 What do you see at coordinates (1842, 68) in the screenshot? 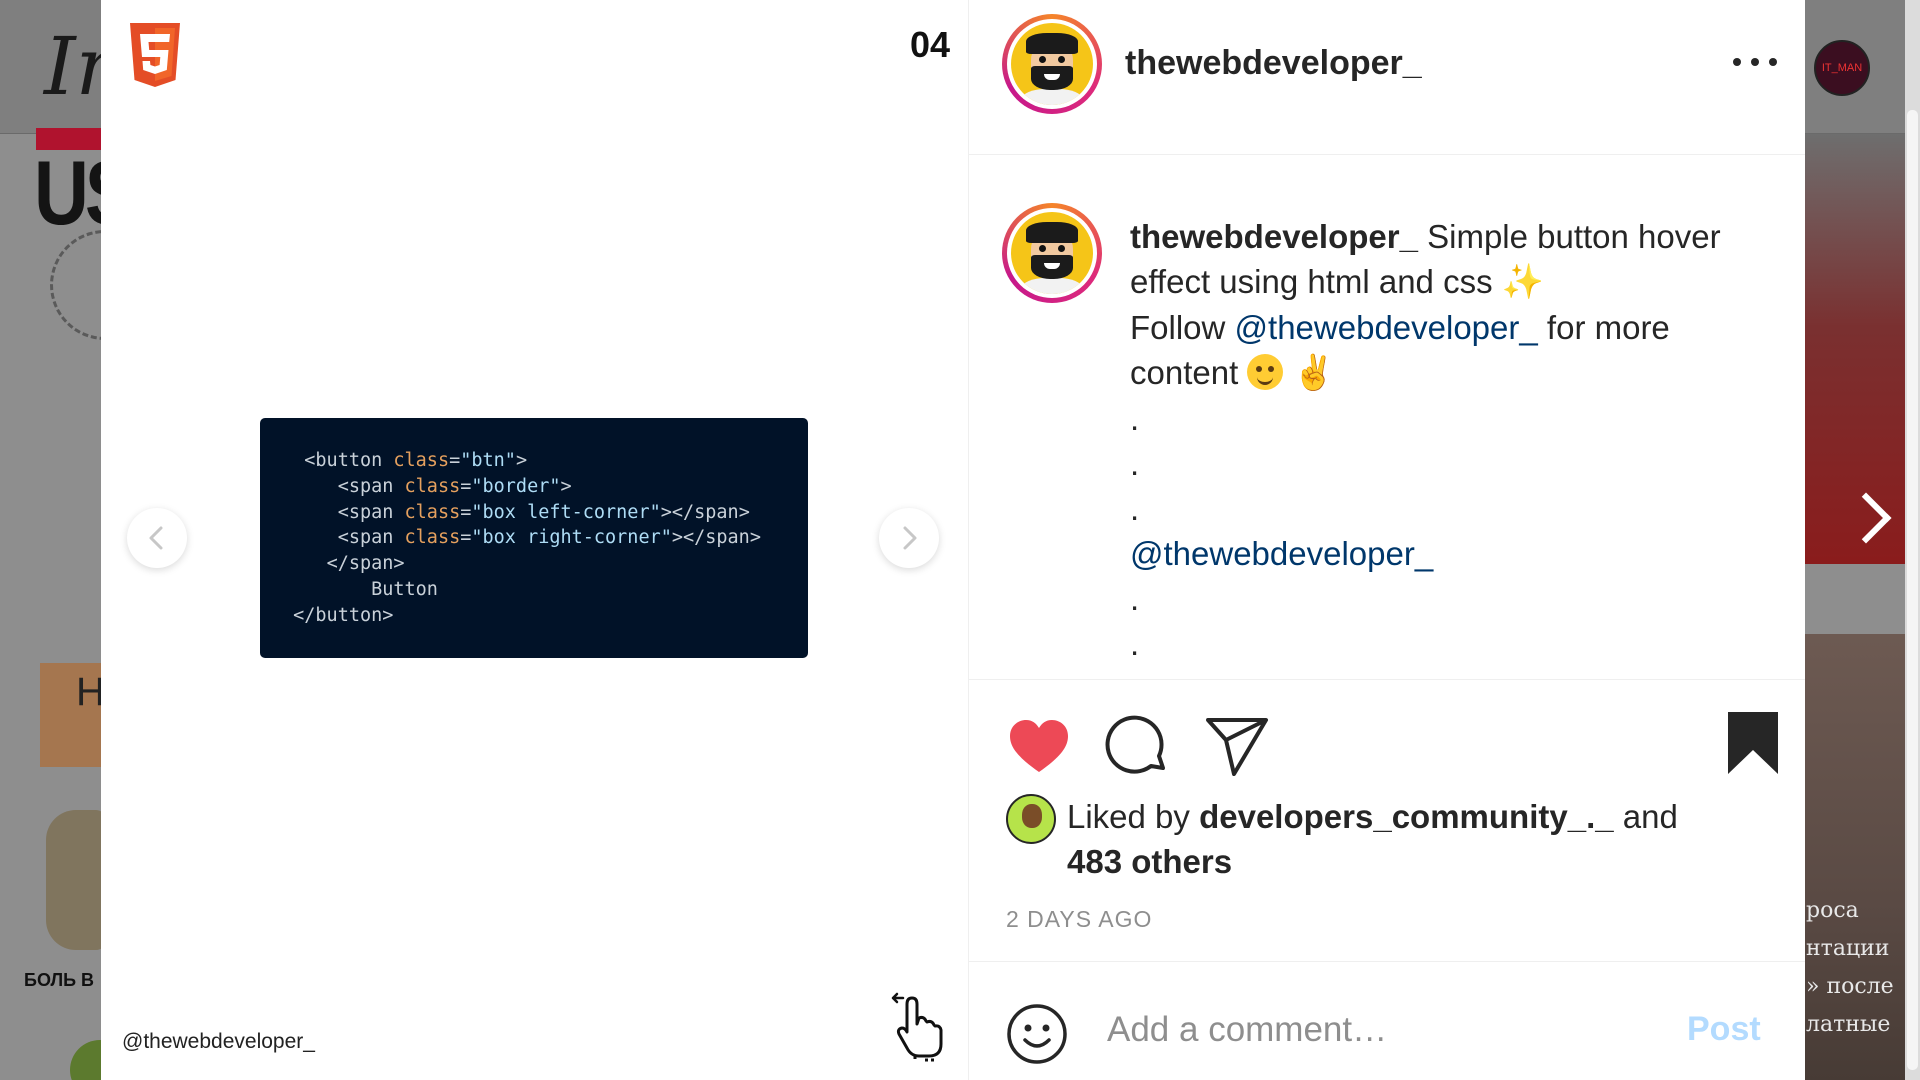
I see `background-right-avatar: IT_MAN` at bounding box center [1842, 68].